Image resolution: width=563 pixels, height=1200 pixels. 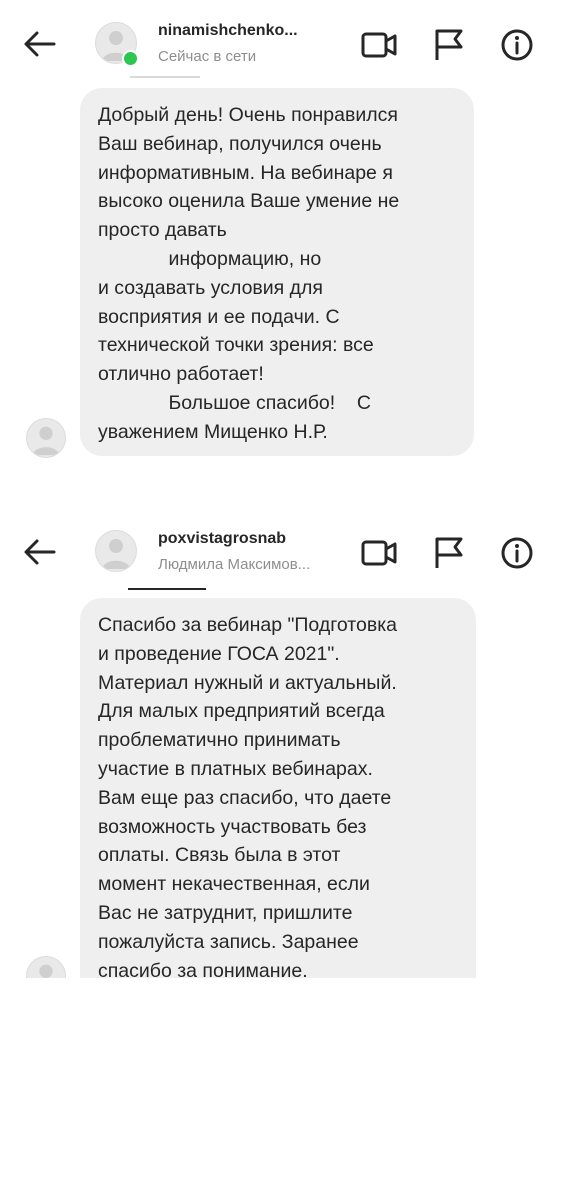 I want to click on chat-header: ninamishchenko... Сейчас в сети, so click(x=281, y=44).